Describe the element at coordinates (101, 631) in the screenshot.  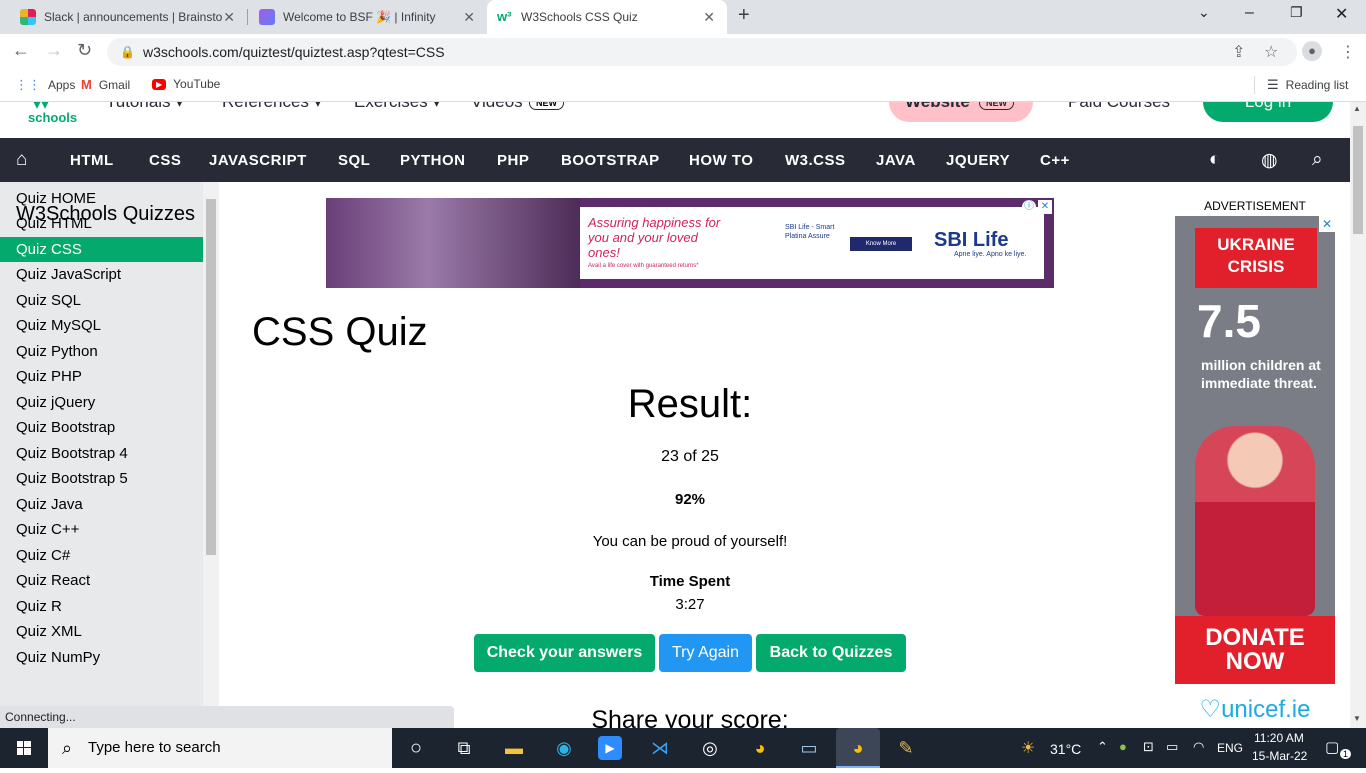
I see `sidebar-item-quiz-xml: Quiz XML` at that location.